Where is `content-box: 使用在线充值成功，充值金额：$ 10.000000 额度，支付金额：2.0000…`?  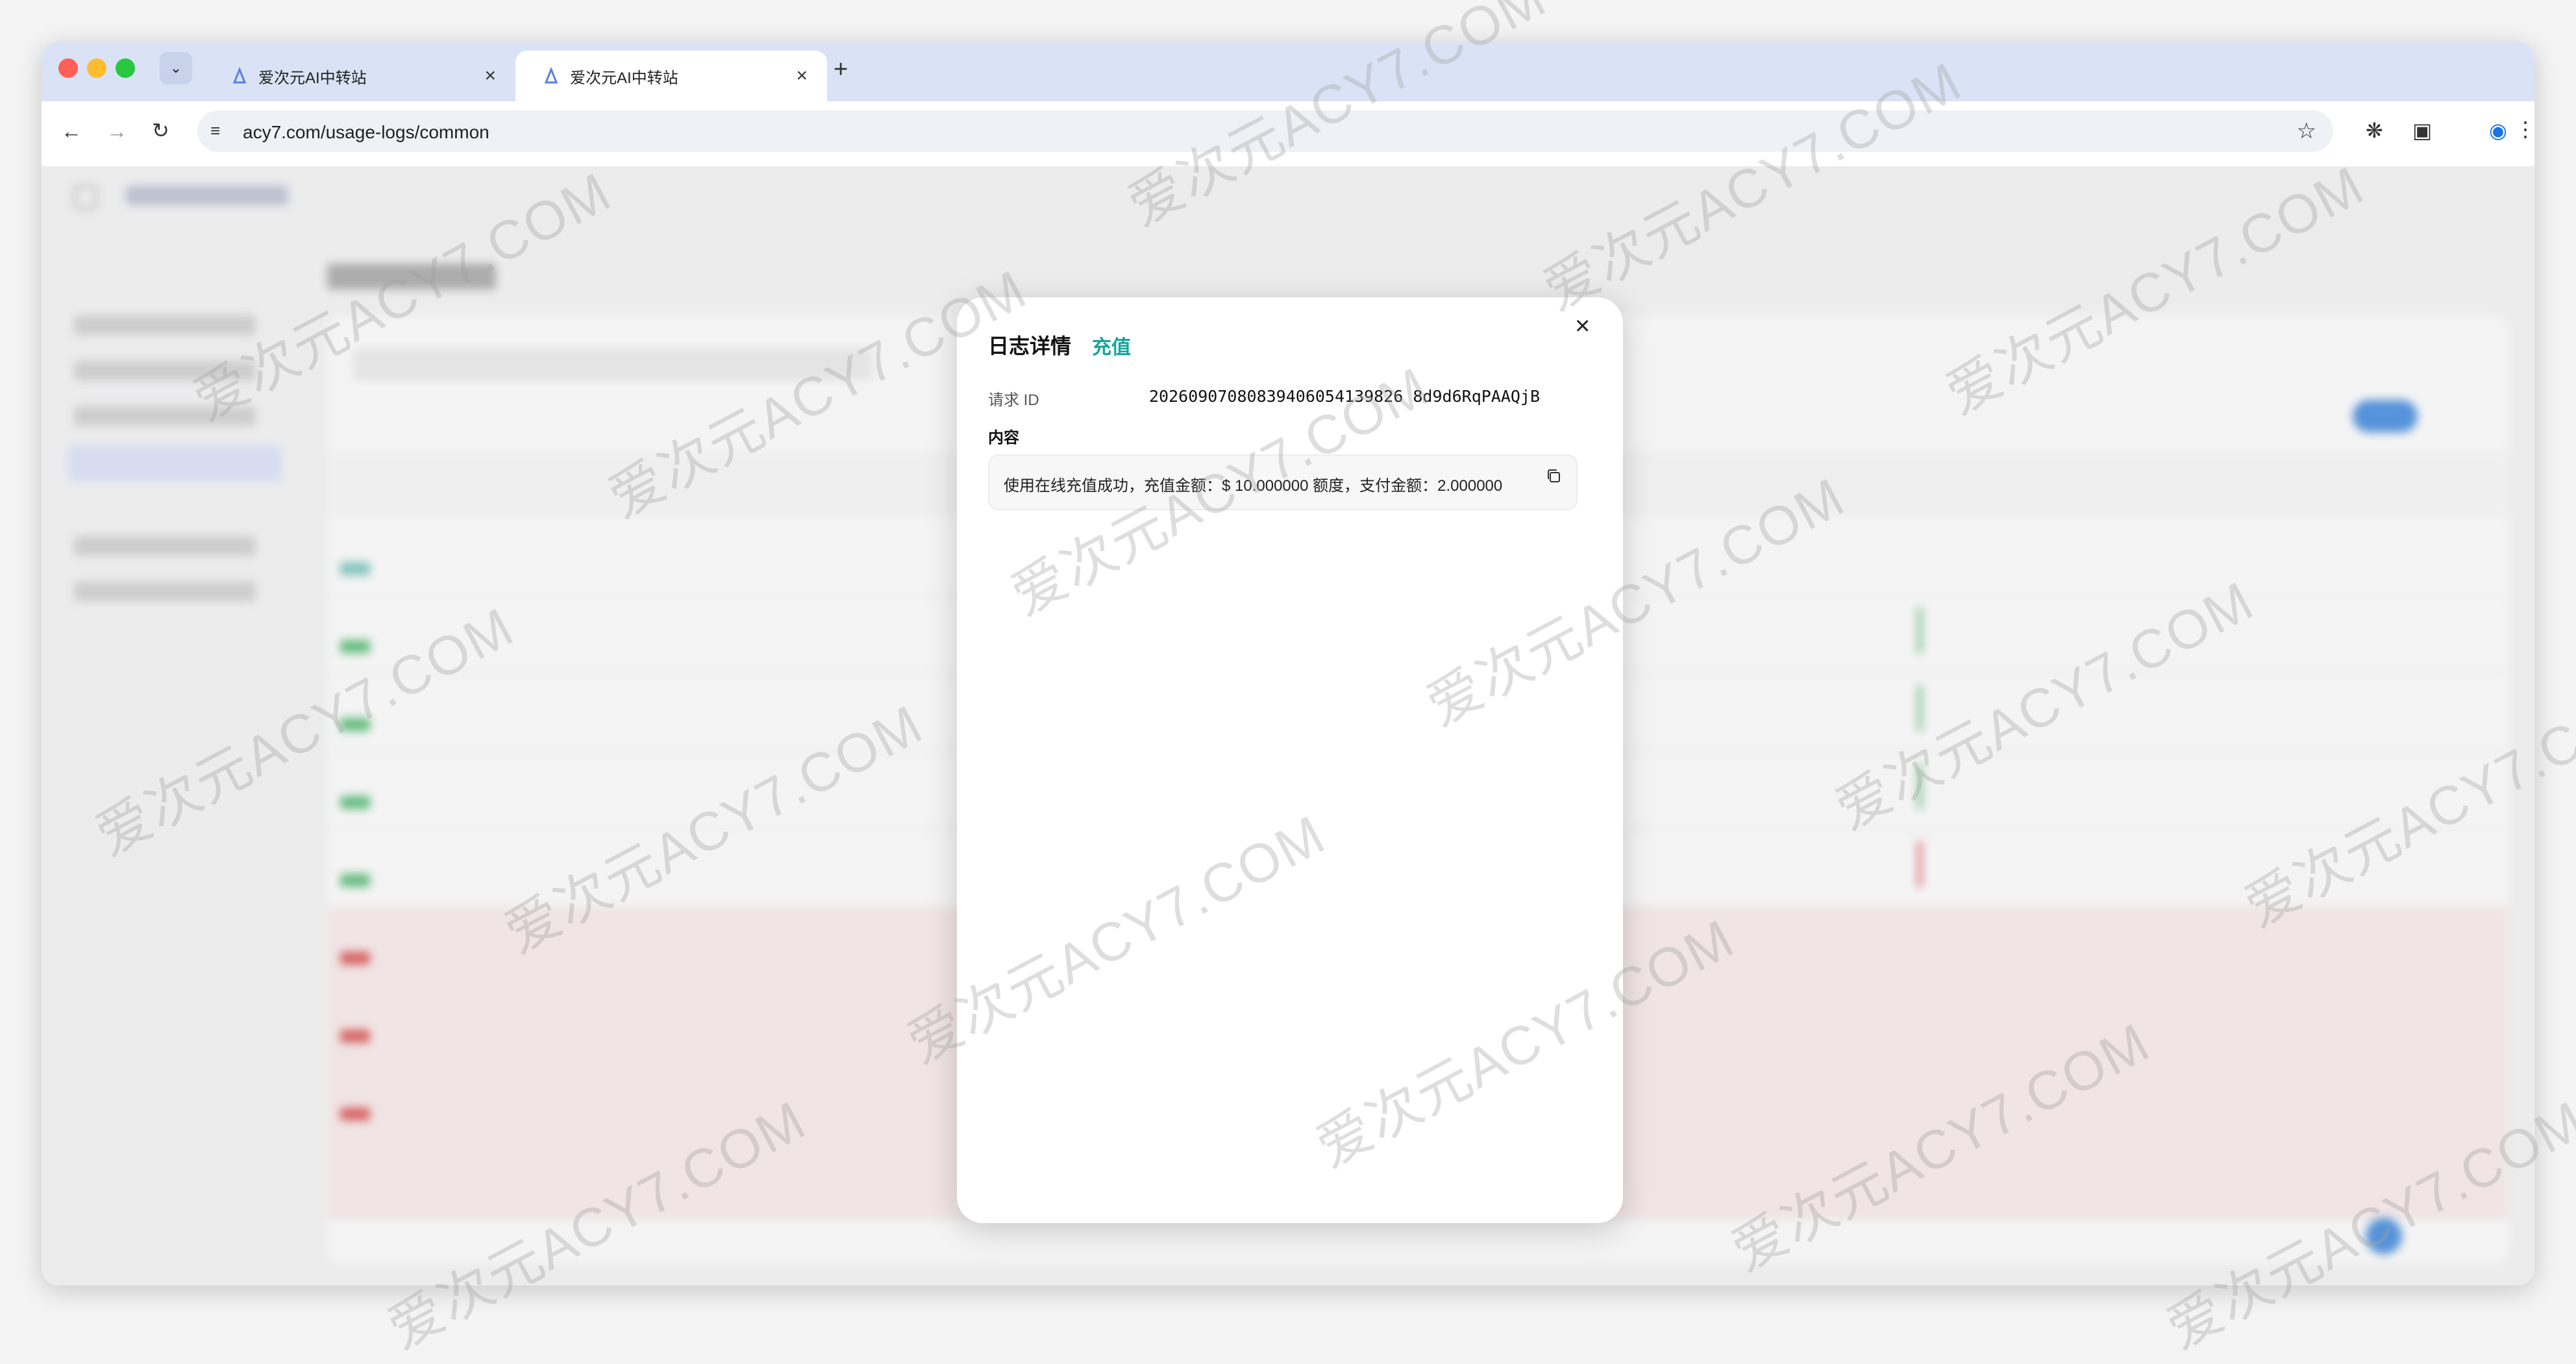 content-box: 使用在线充值成功，充值金额：$ 10.000000 额度，支付金额：2.0000… is located at coordinates (1283, 482).